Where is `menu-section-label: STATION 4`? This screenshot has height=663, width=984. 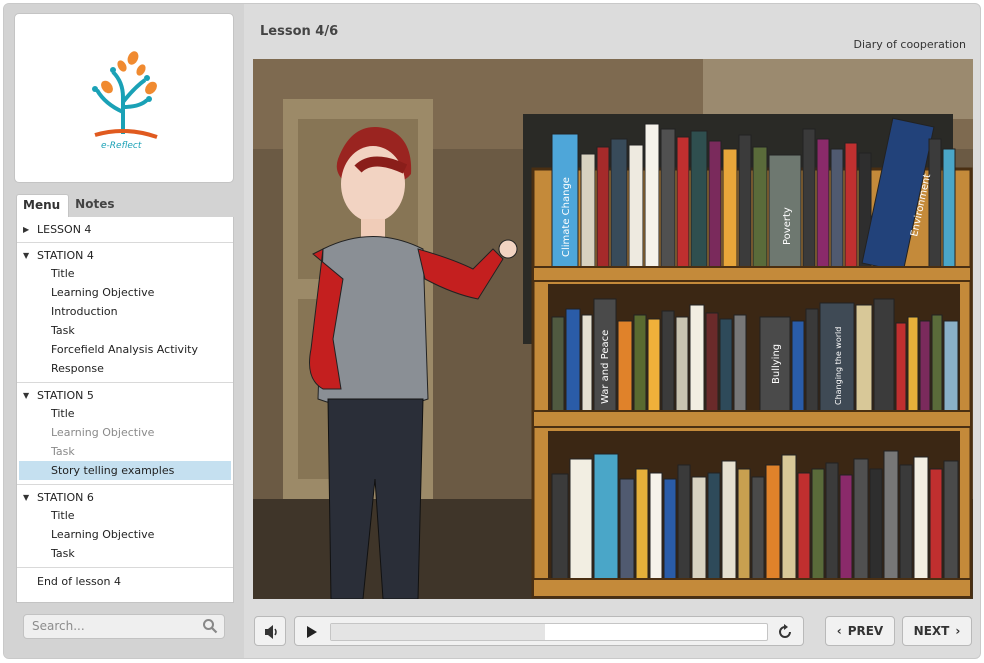 menu-section-label: STATION 4 is located at coordinates (65, 255).